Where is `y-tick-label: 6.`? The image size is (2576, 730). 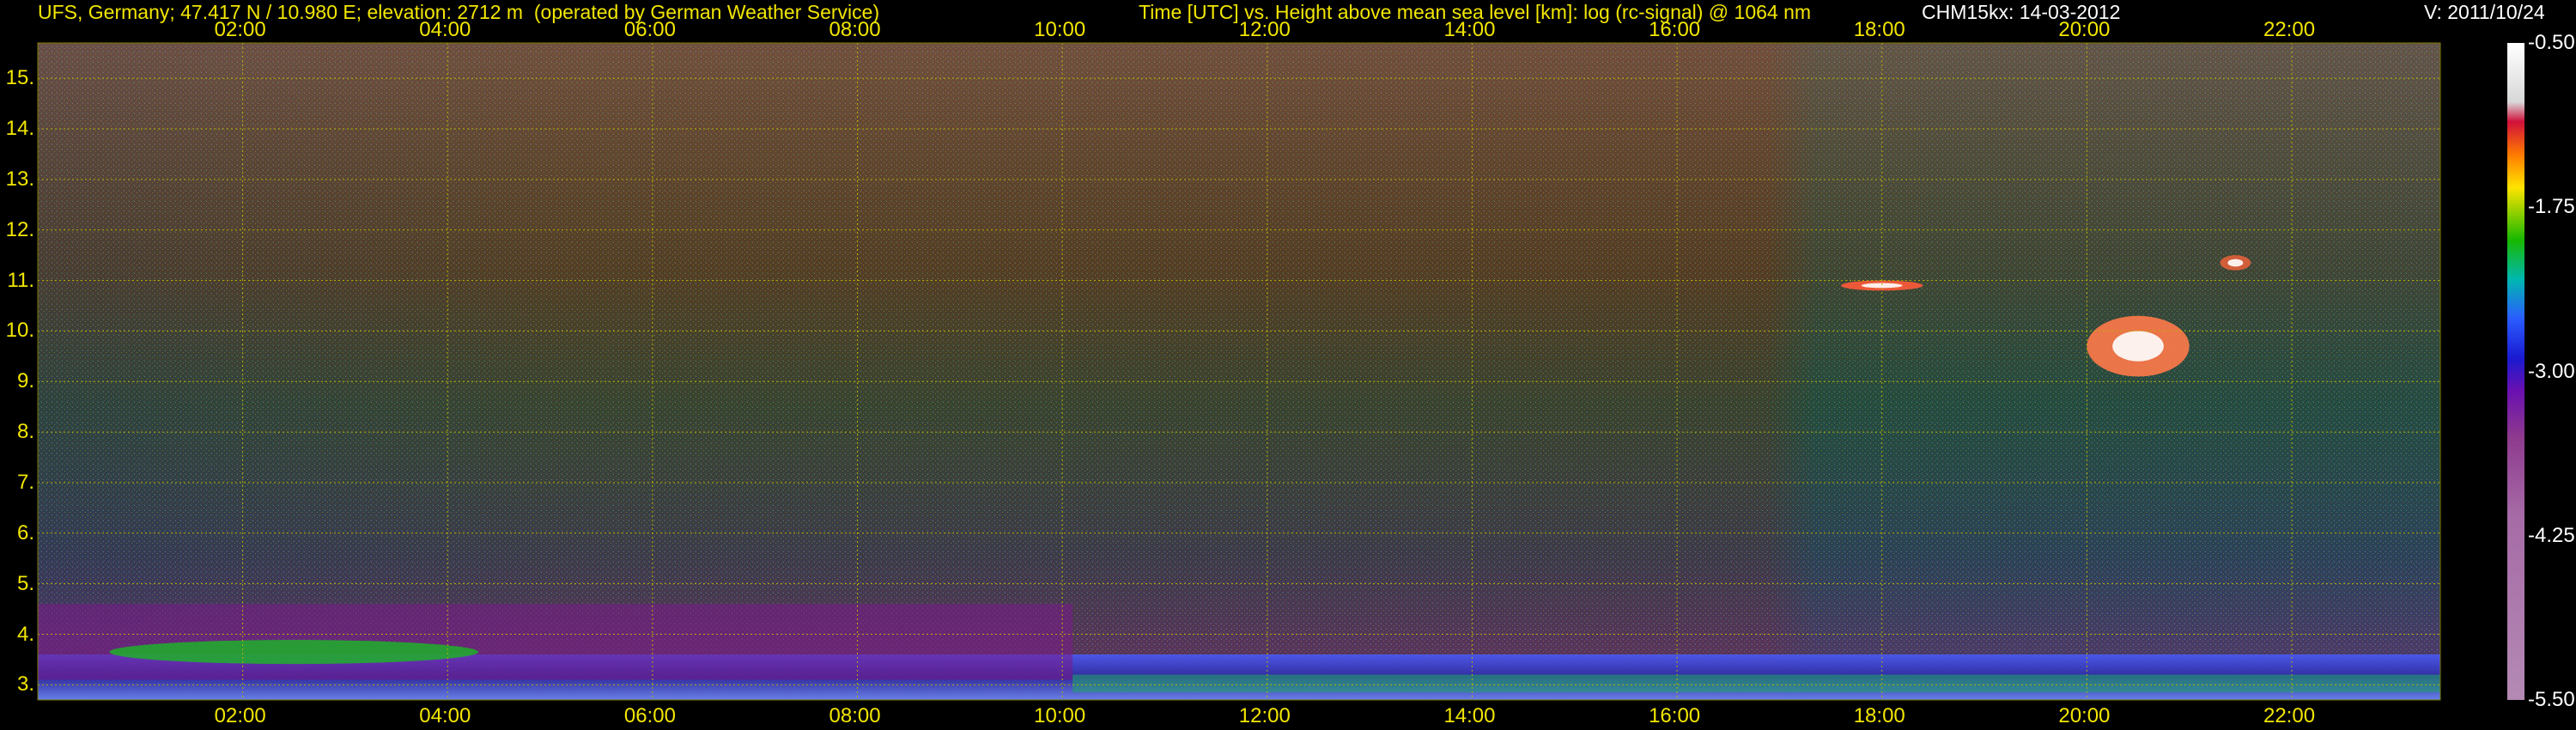
y-tick-label: 6. is located at coordinates (25, 532).